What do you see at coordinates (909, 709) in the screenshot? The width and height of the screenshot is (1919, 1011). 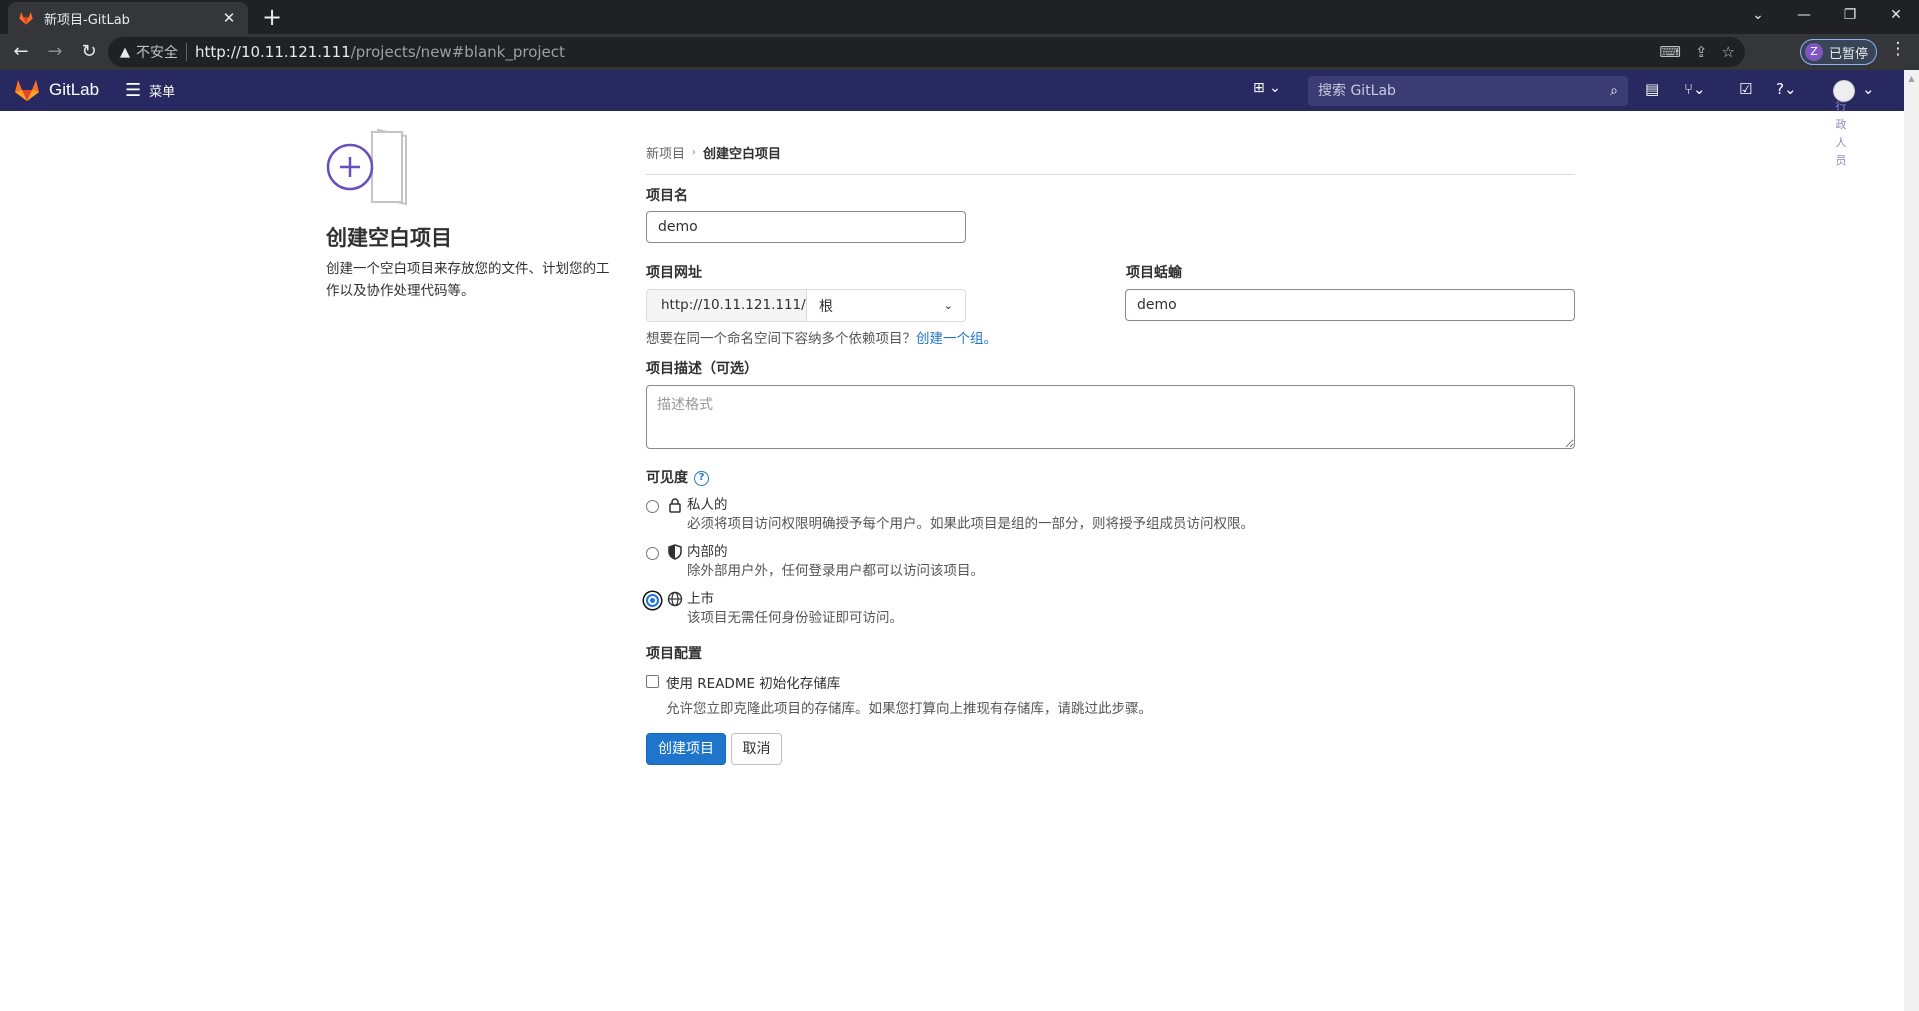 I see `readme-help-text: 允许您立即克隆此项目的存储库。如果您打算向上推现有存储库，请跳过此步骤。` at bounding box center [909, 709].